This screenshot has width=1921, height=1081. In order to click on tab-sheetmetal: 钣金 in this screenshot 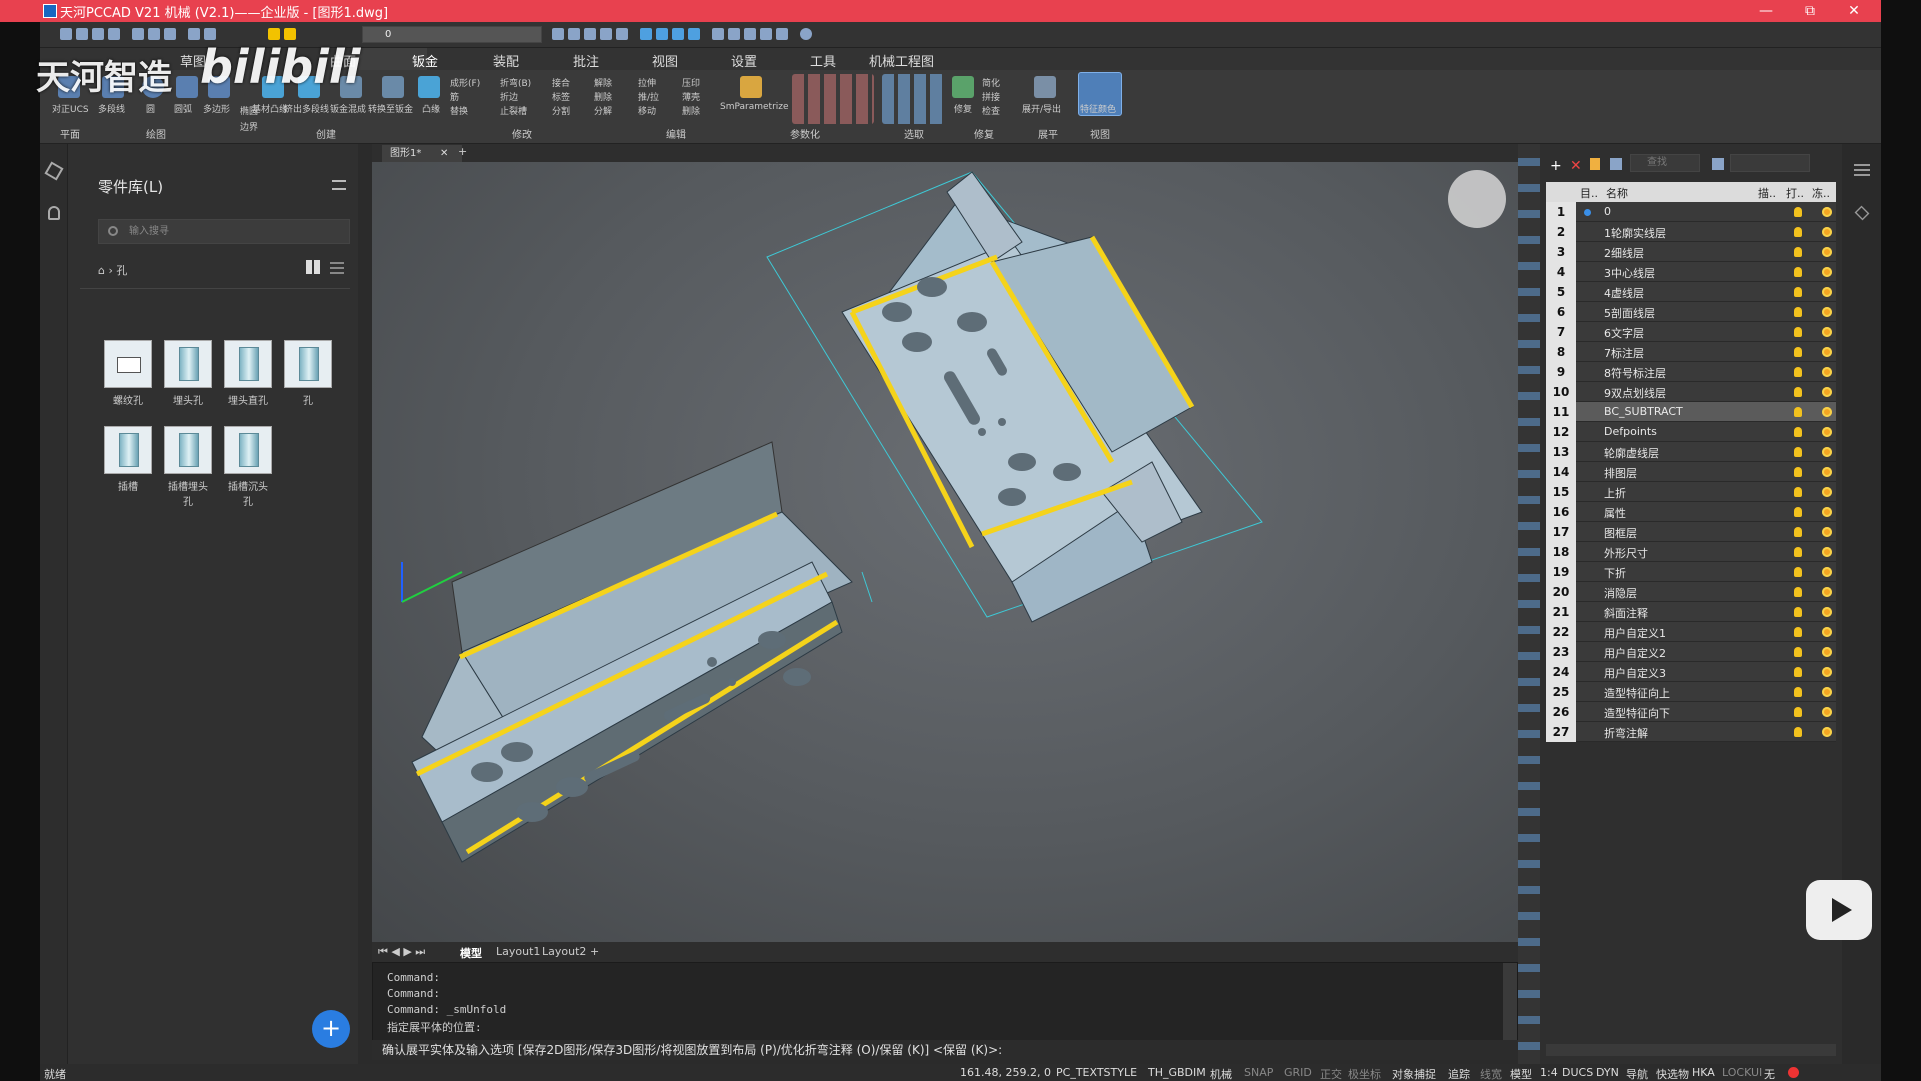, I will do `click(425, 60)`.